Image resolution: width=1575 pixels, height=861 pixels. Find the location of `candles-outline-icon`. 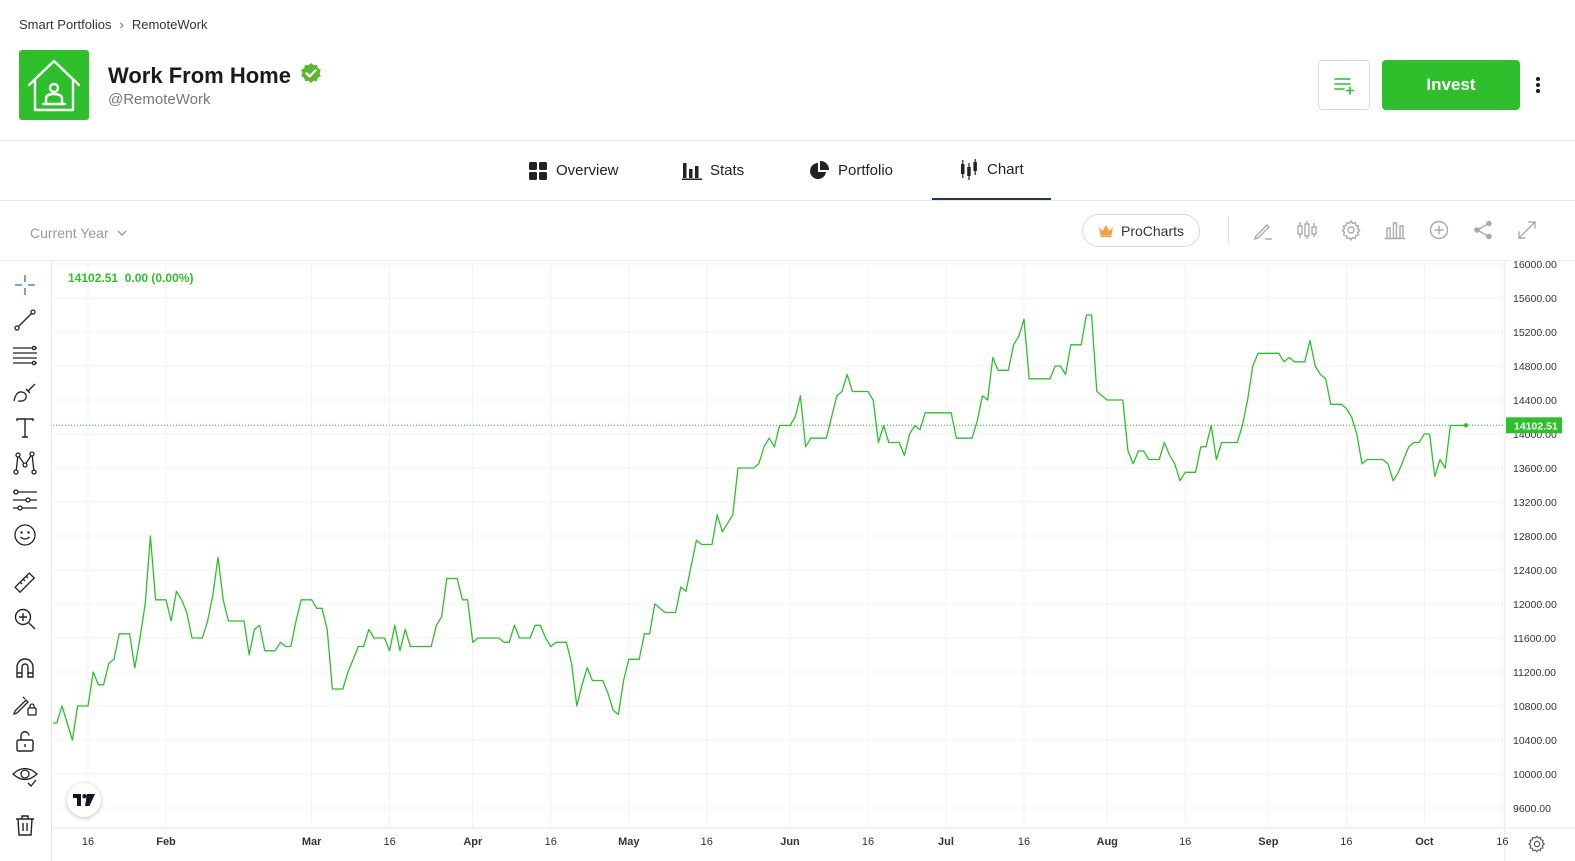

candles-outline-icon is located at coordinates (1307, 230).